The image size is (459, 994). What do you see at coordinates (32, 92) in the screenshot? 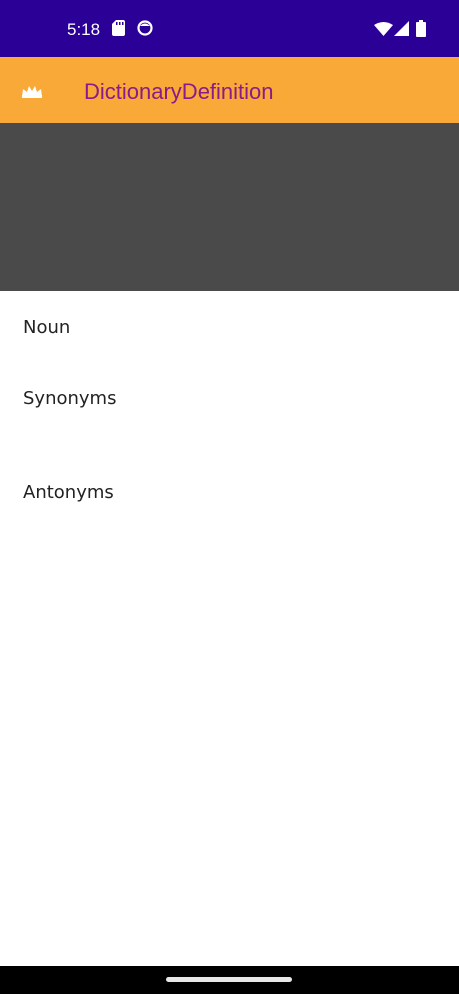
I see `crown-icon` at bounding box center [32, 92].